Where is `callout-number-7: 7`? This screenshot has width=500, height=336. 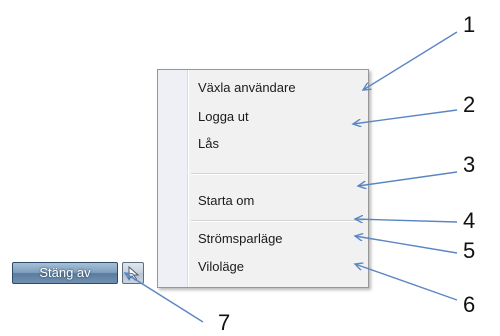
callout-number-7: 7 is located at coordinates (224, 322).